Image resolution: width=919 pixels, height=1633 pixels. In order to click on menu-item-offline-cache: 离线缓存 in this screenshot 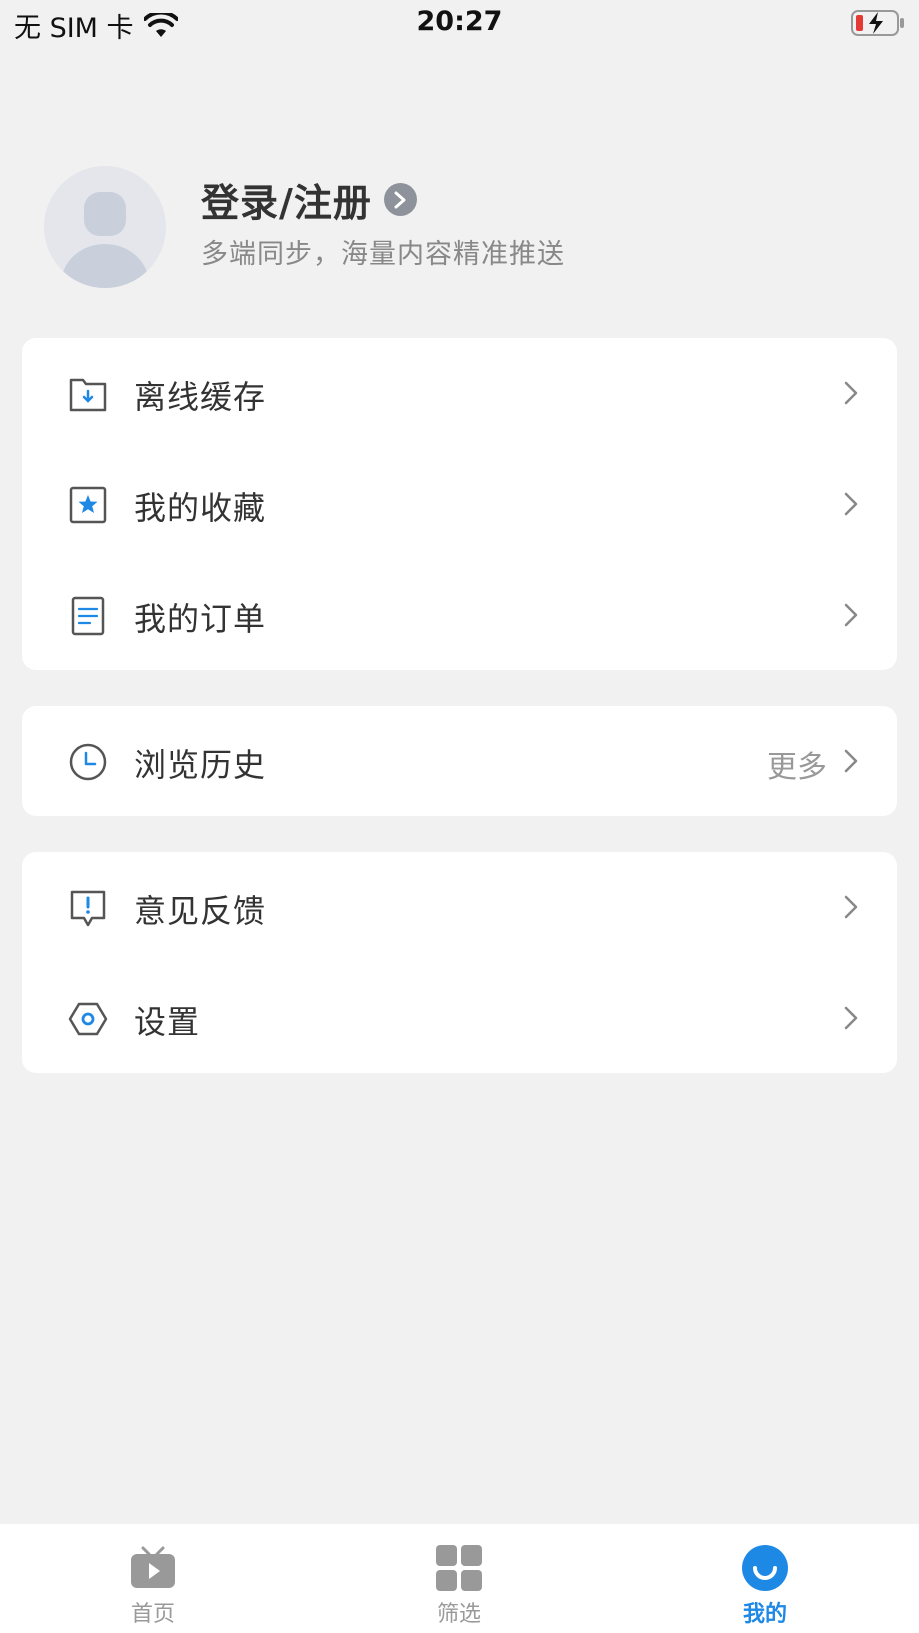, I will do `click(459, 393)`.